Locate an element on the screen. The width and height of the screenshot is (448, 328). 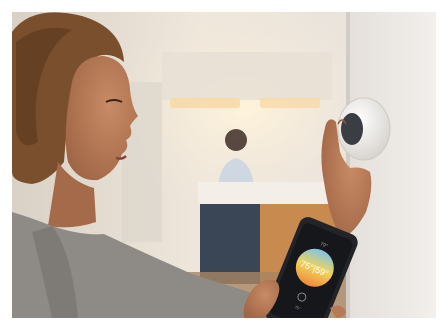
thermostat-display is located at coordinates (352, 129).